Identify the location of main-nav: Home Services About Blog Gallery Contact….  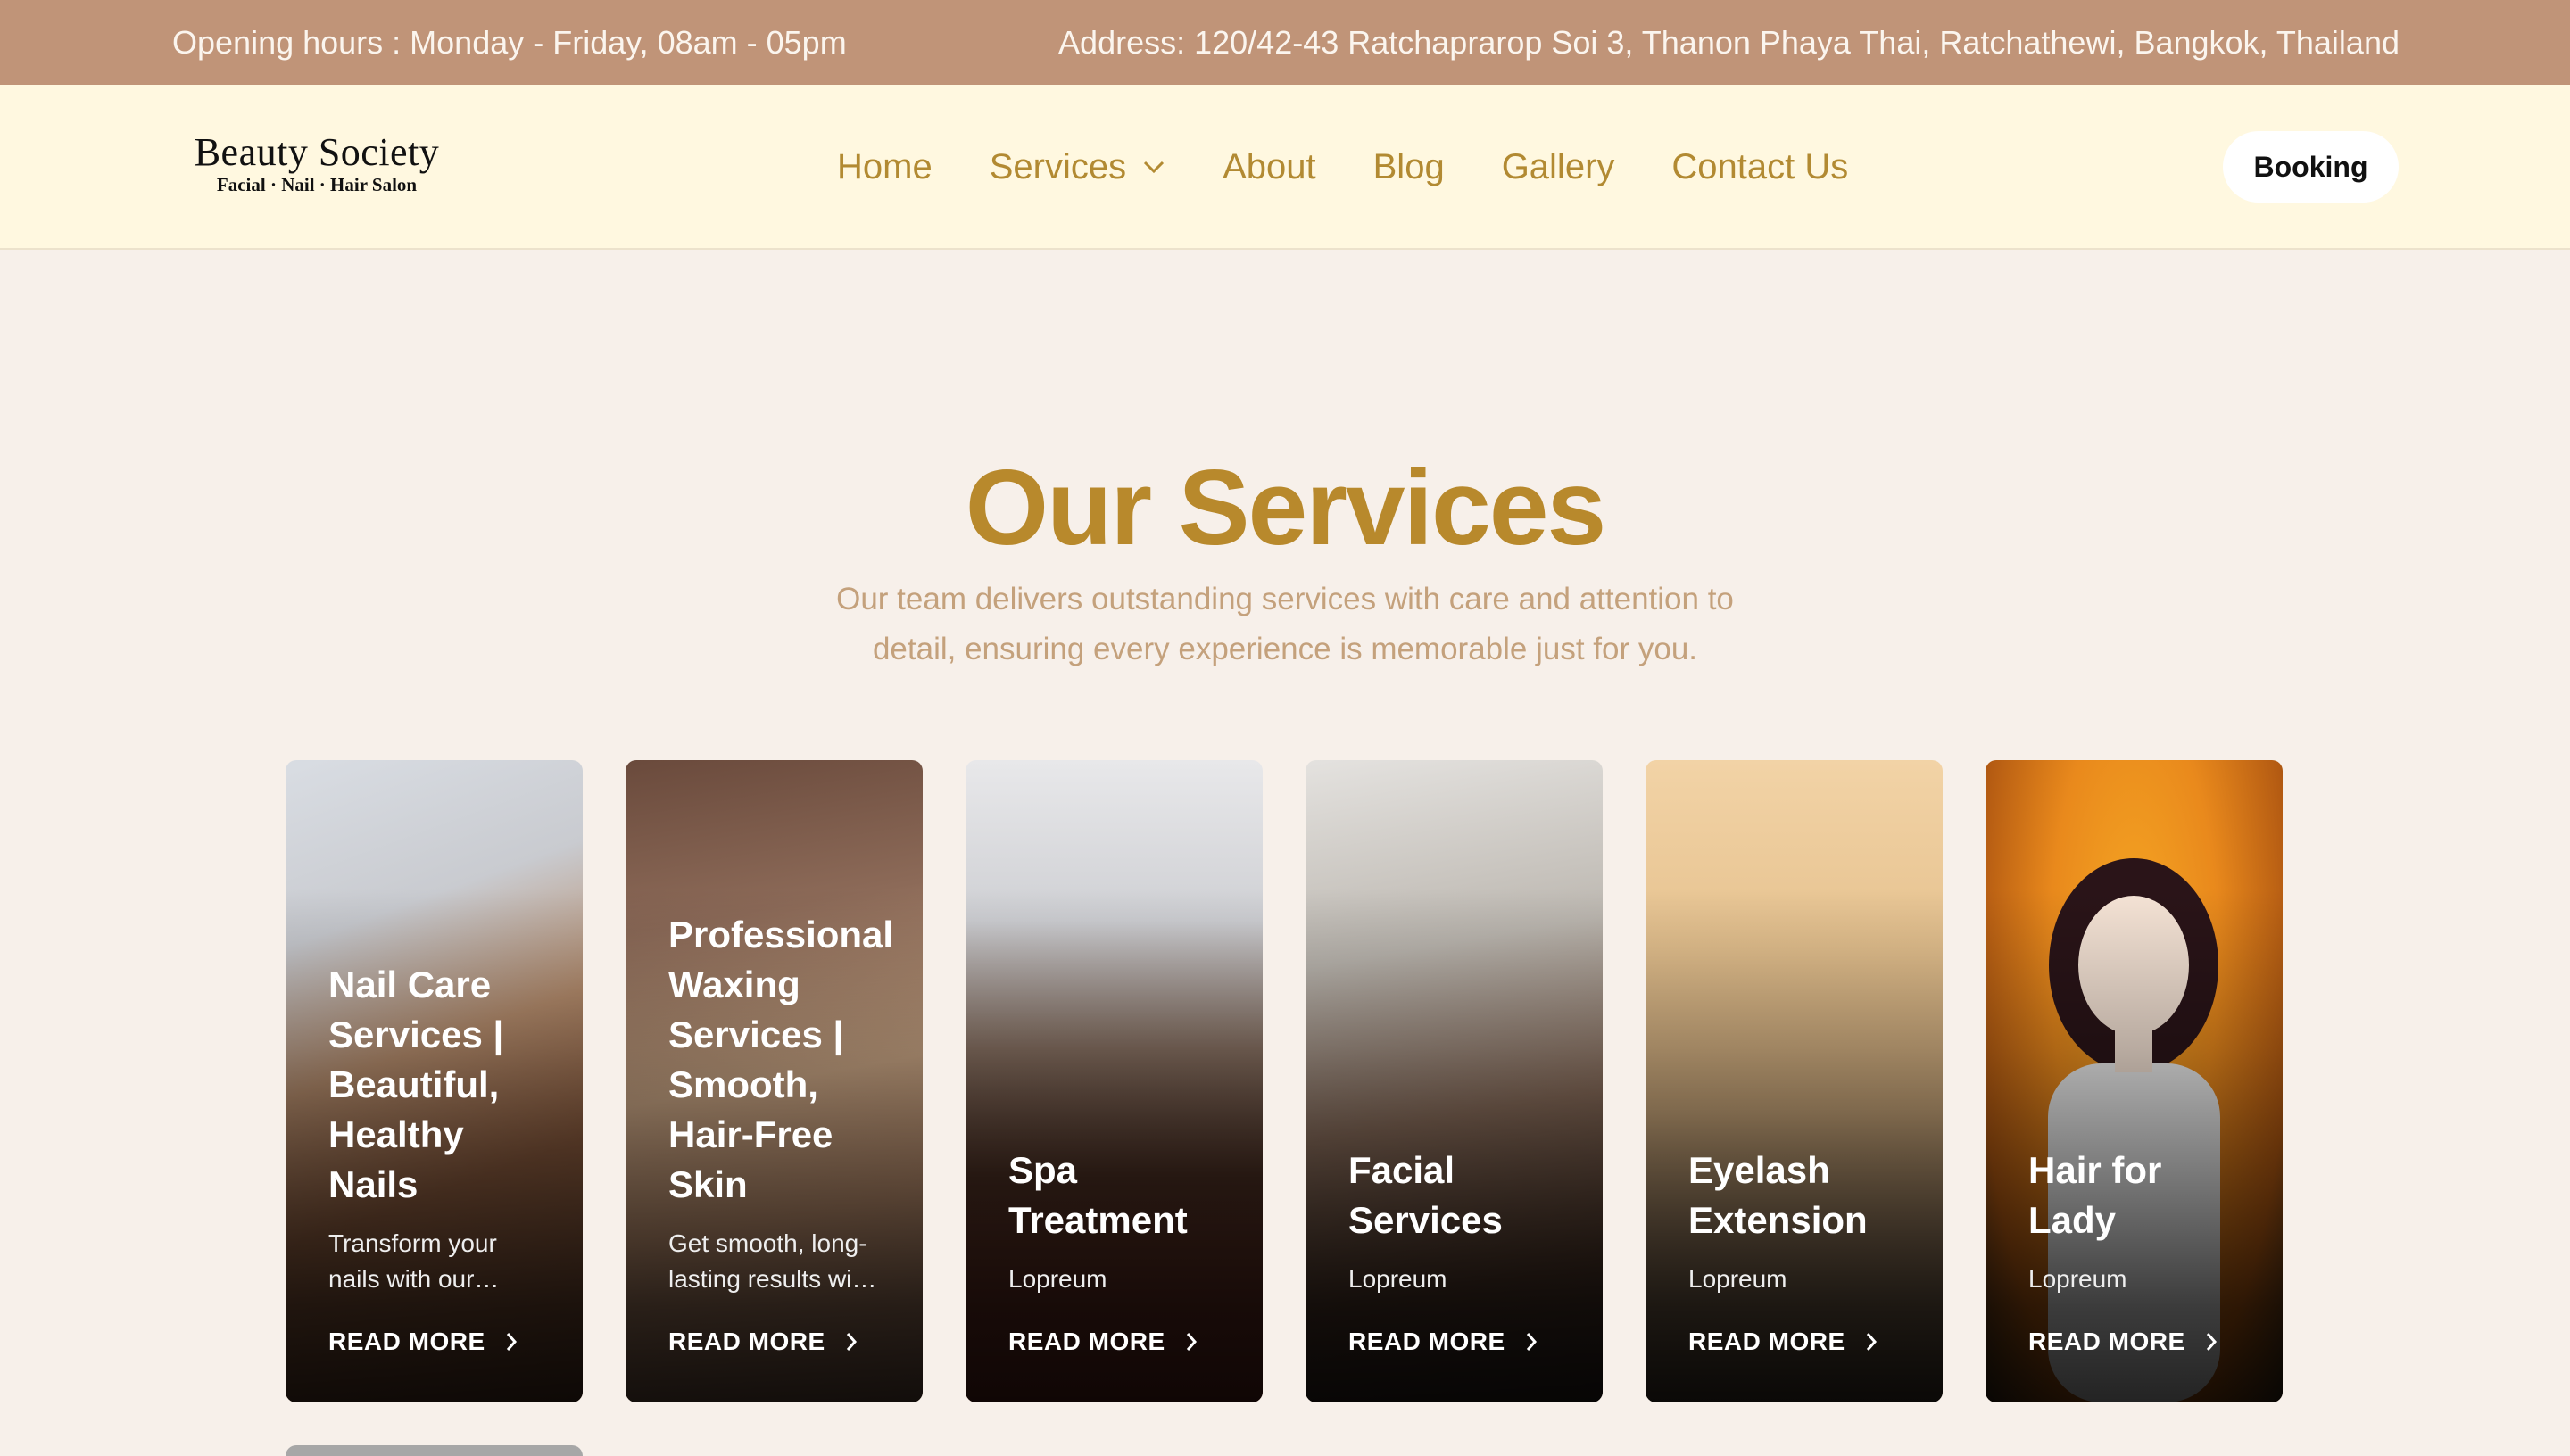
(1342, 167).